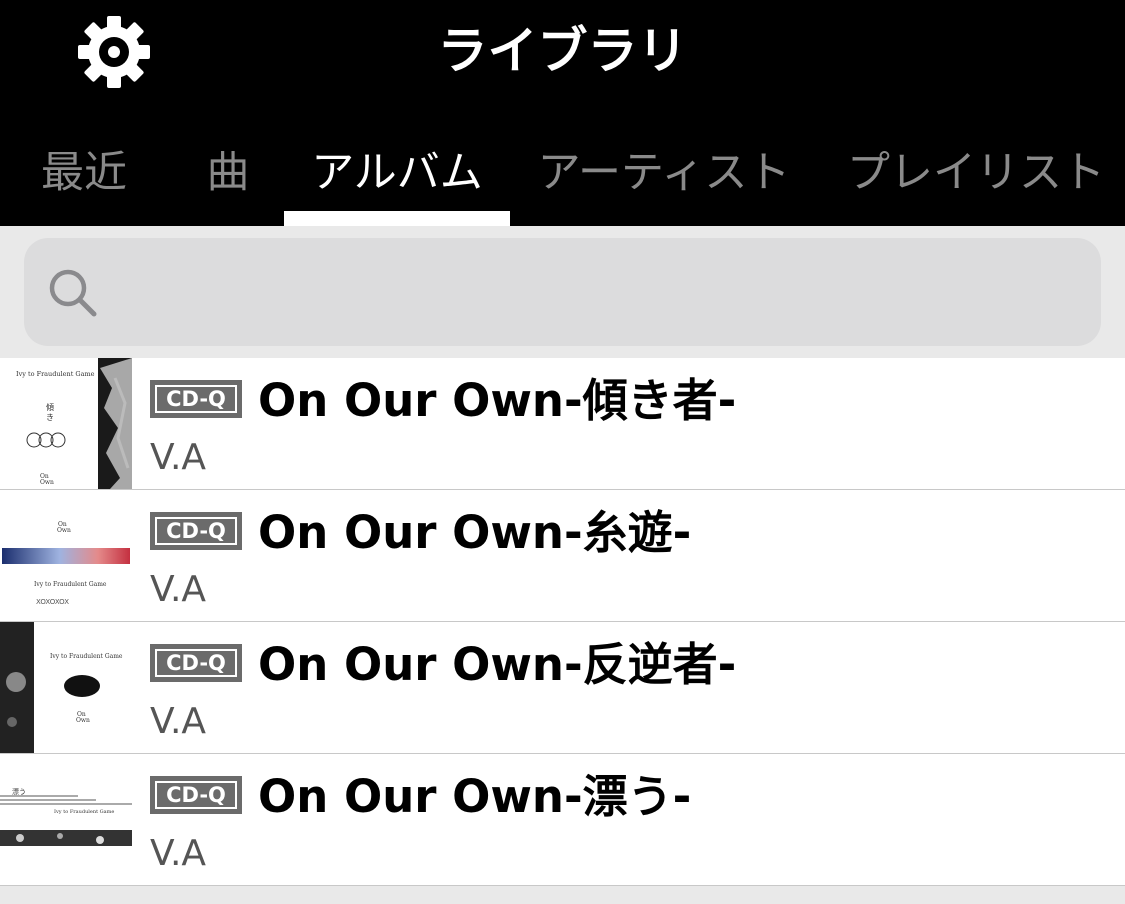  What do you see at coordinates (66, 819) in the screenshot?
I see `album-artwork: 漂う Ivy to Fraudulent Game` at bounding box center [66, 819].